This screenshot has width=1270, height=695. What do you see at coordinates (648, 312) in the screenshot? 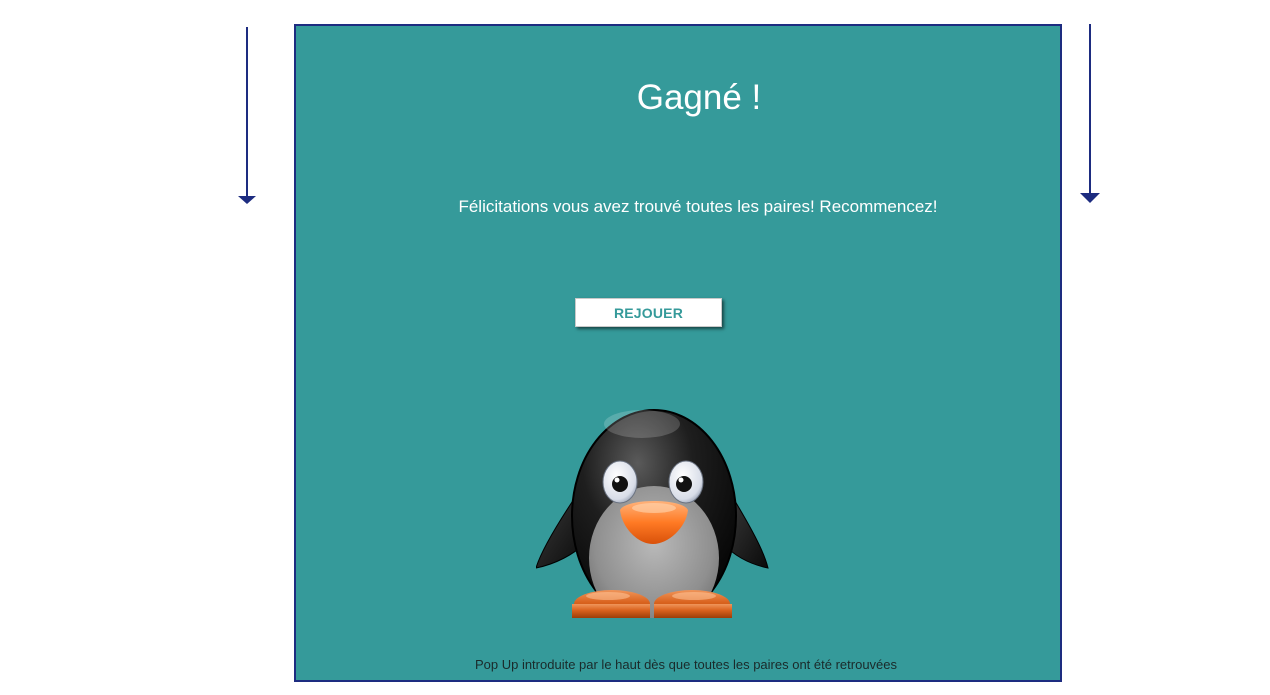
I see `replay-button: REJOUER` at bounding box center [648, 312].